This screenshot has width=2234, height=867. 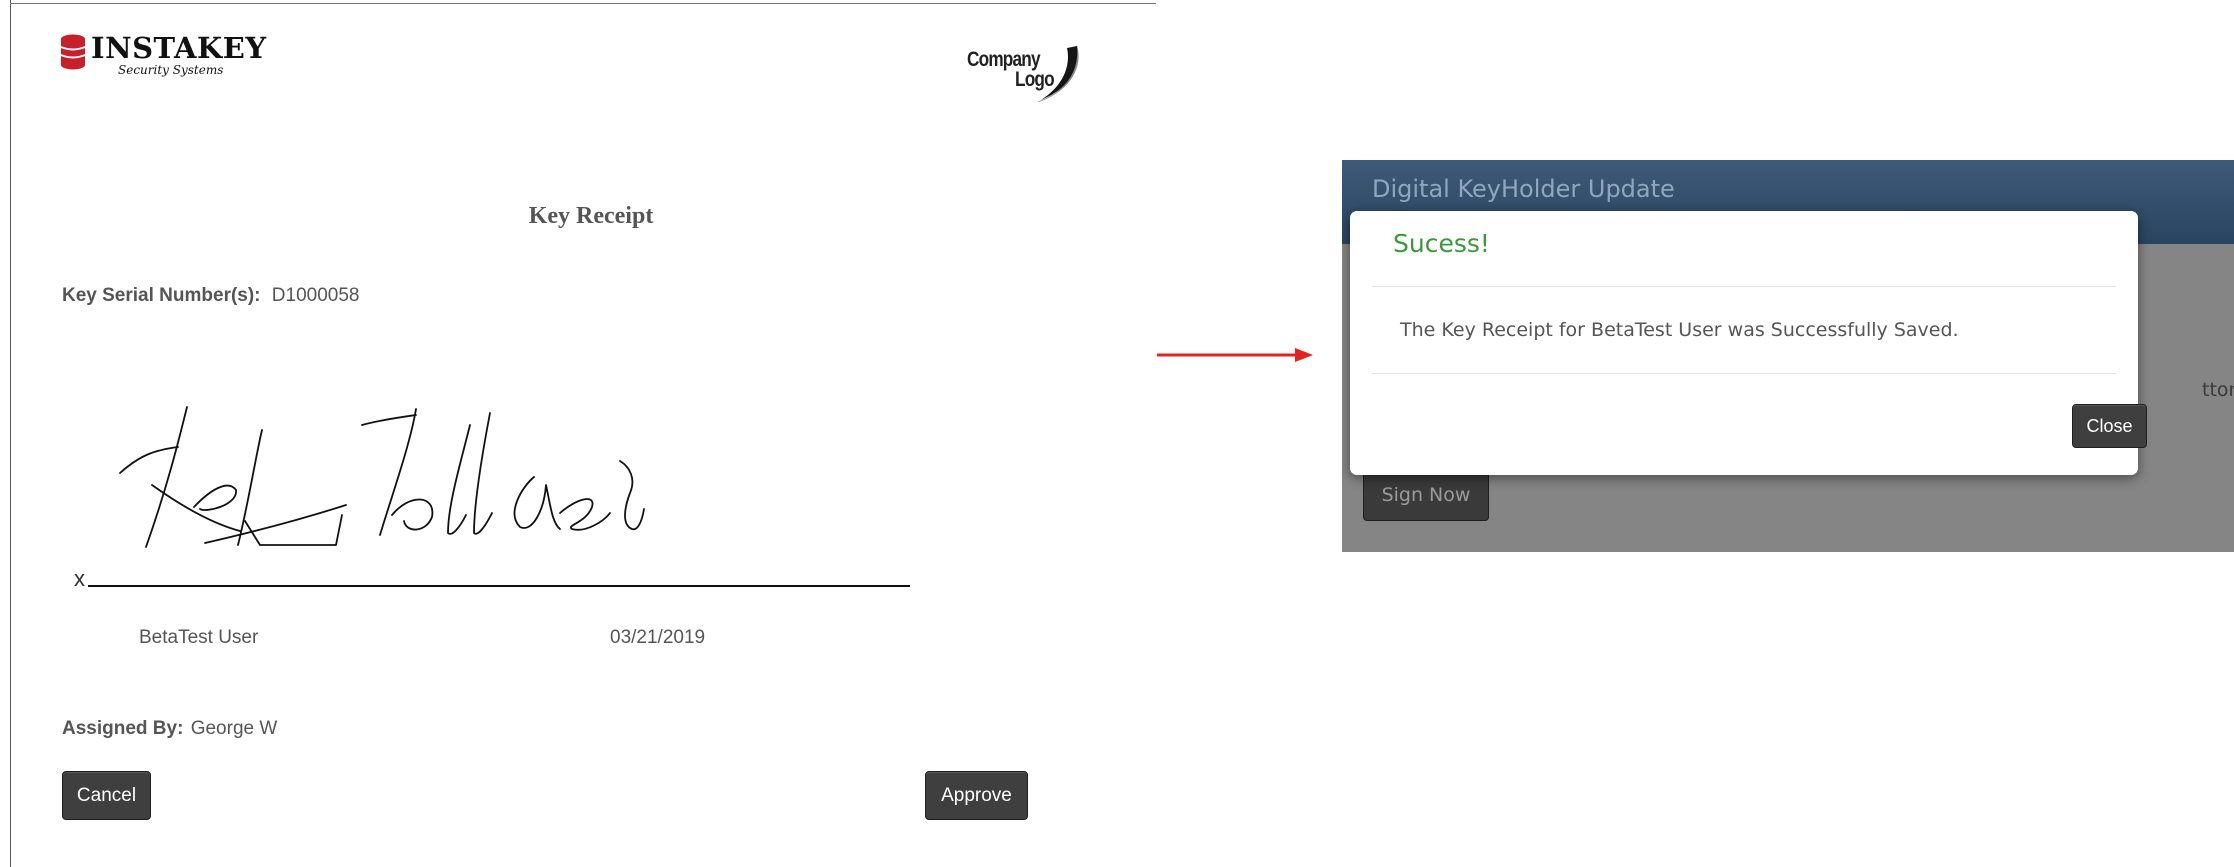 I want to click on arrow-right-icon, so click(x=1235, y=355).